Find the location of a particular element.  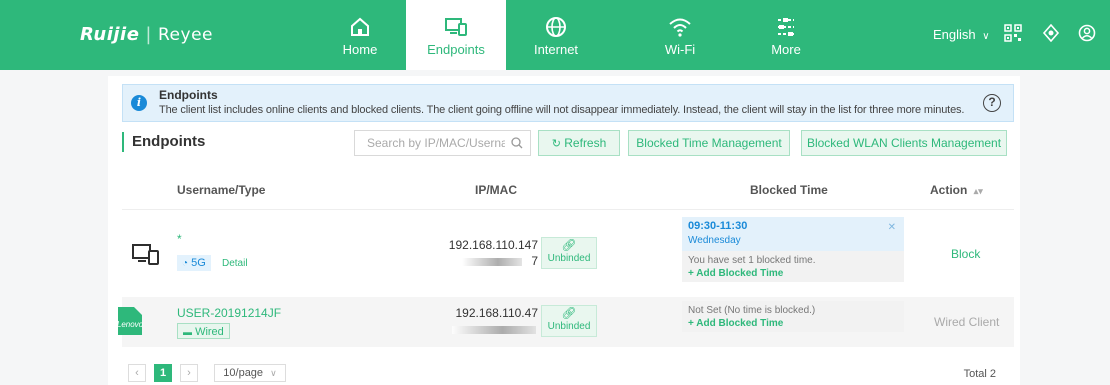

network-sync-icon is located at coordinates (1051, 34).